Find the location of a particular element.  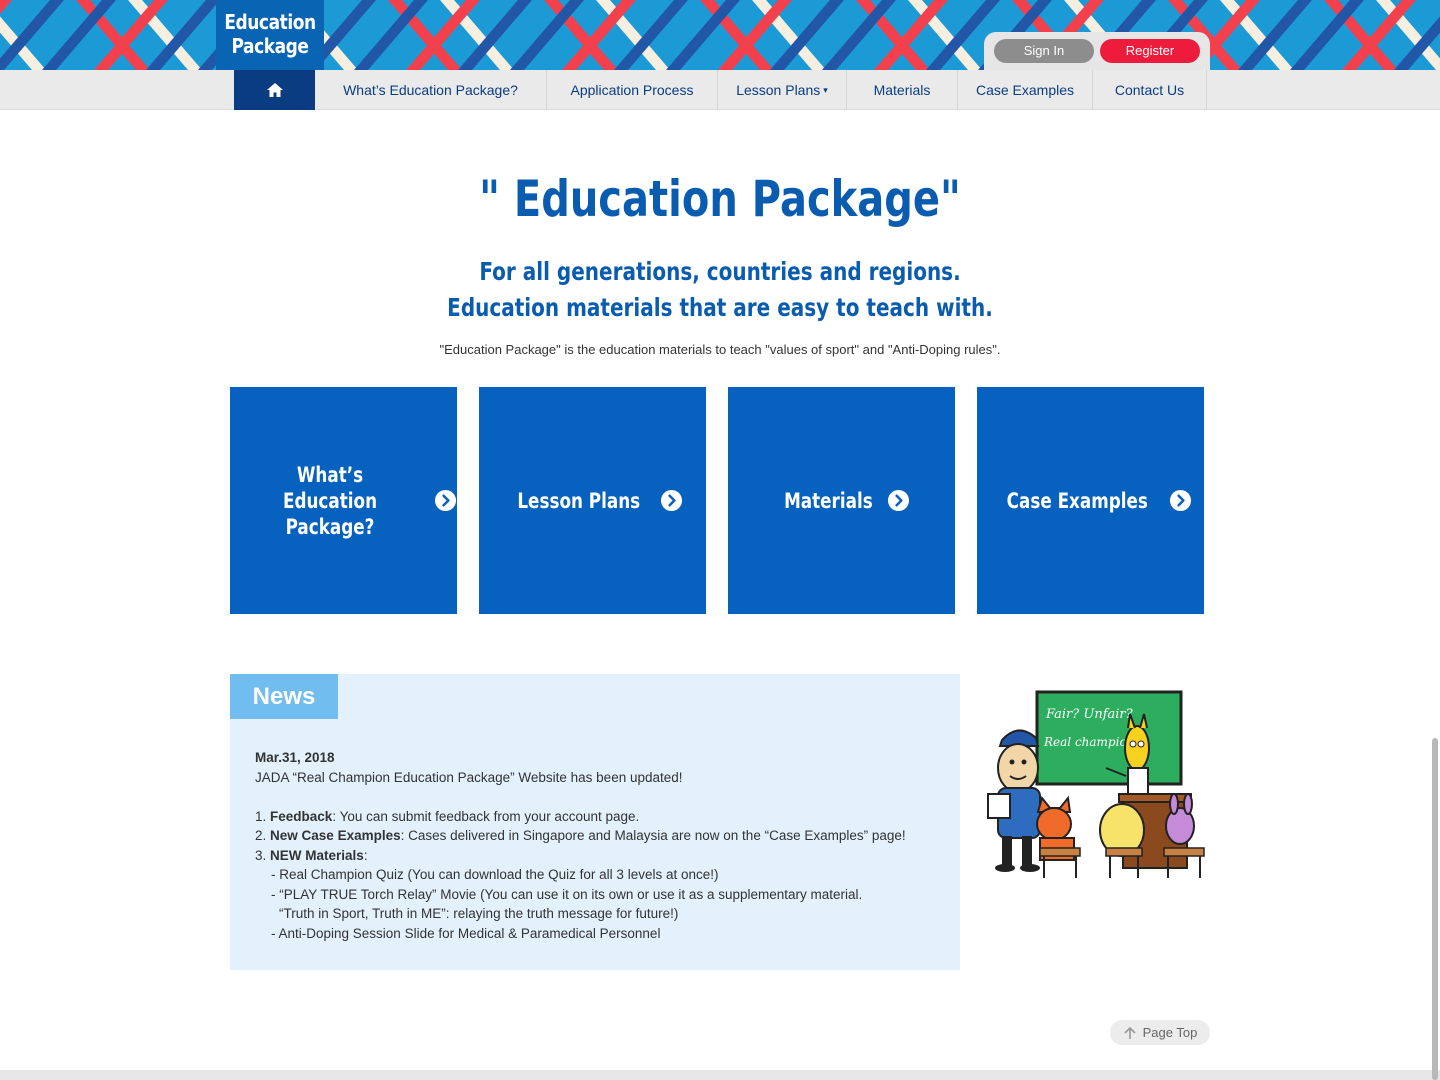

arrow-up-icon is located at coordinates (1130, 1032).